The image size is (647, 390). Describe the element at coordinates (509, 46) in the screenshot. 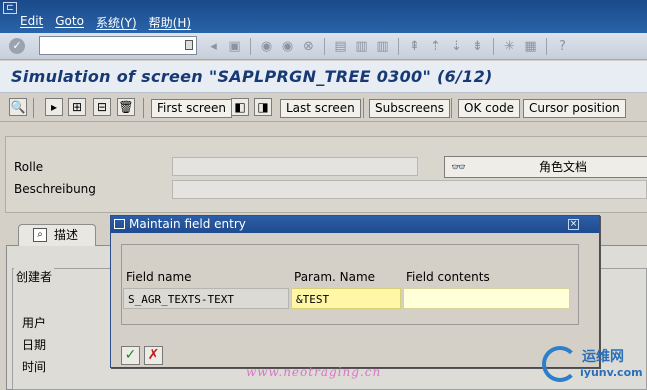

I see `create-session-icon: ✳` at that location.